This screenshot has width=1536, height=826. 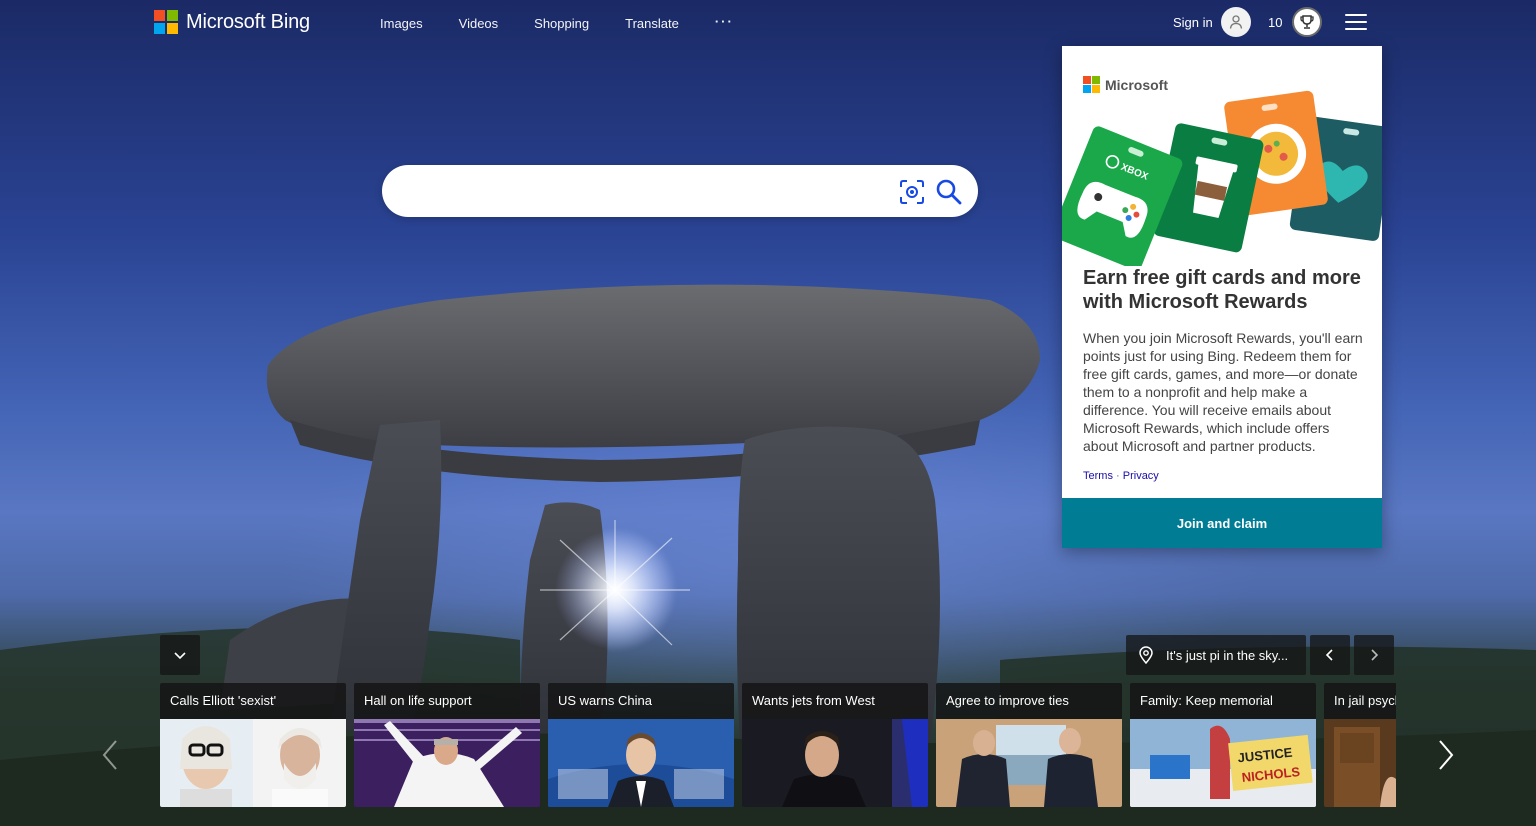 I want to click on nav-more-button: ···, so click(x=724, y=24).